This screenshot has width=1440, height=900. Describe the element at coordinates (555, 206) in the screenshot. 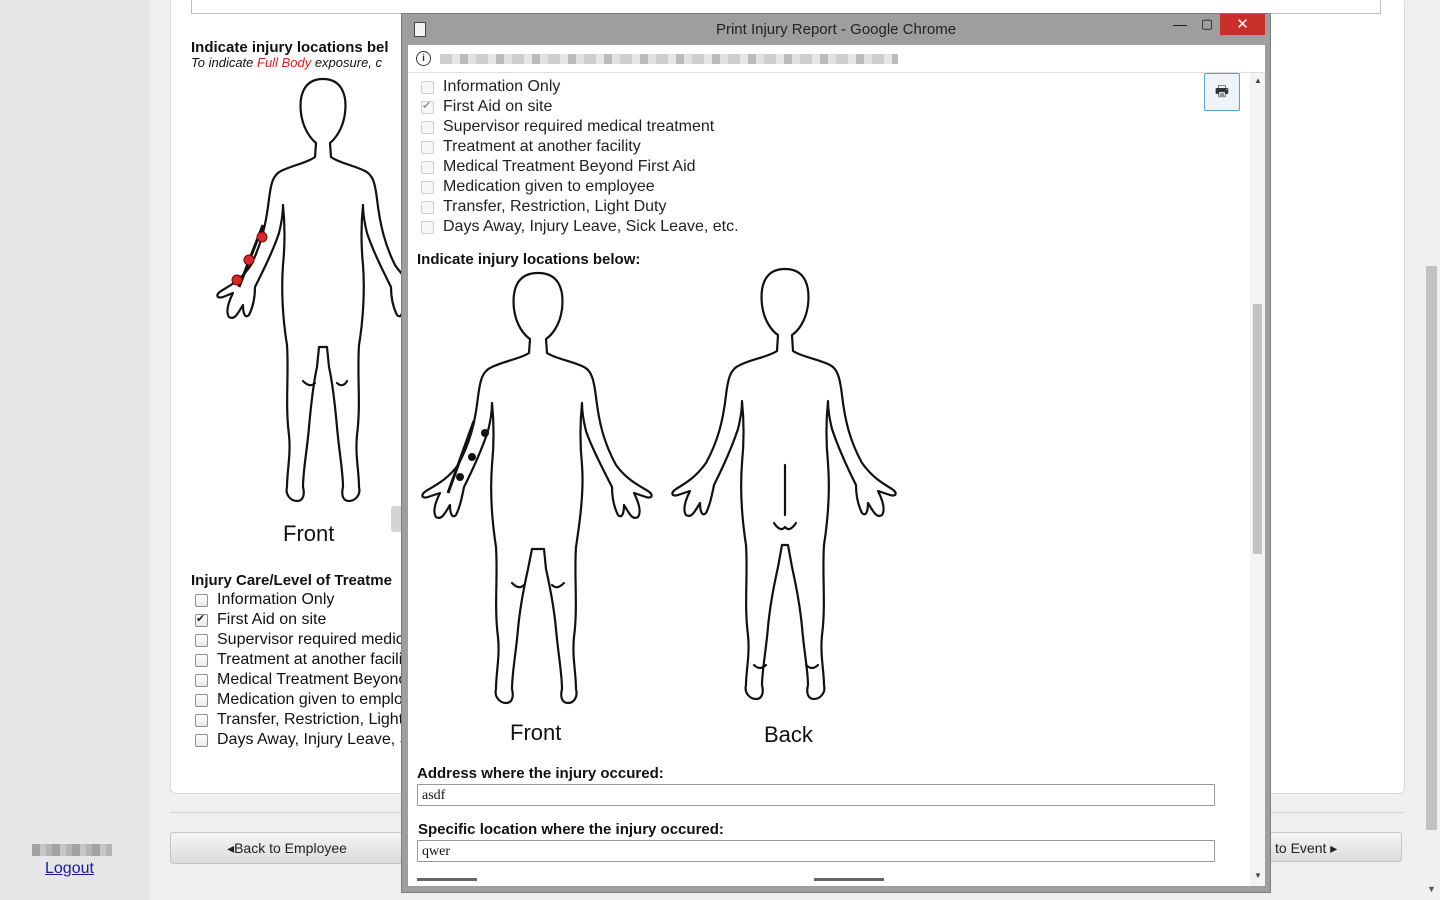

I see `option-label: Transfer, Restriction, Light Duty` at that location.